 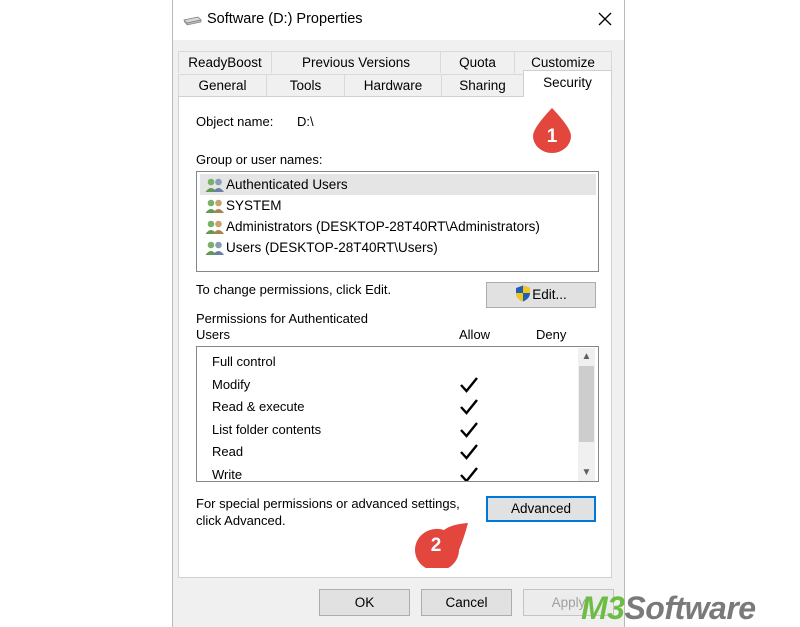 What do you see at coordinates (285, 19) in the screenshot?
I see `window-title: Software (D:) Properties` at bounding box center [285, 19].